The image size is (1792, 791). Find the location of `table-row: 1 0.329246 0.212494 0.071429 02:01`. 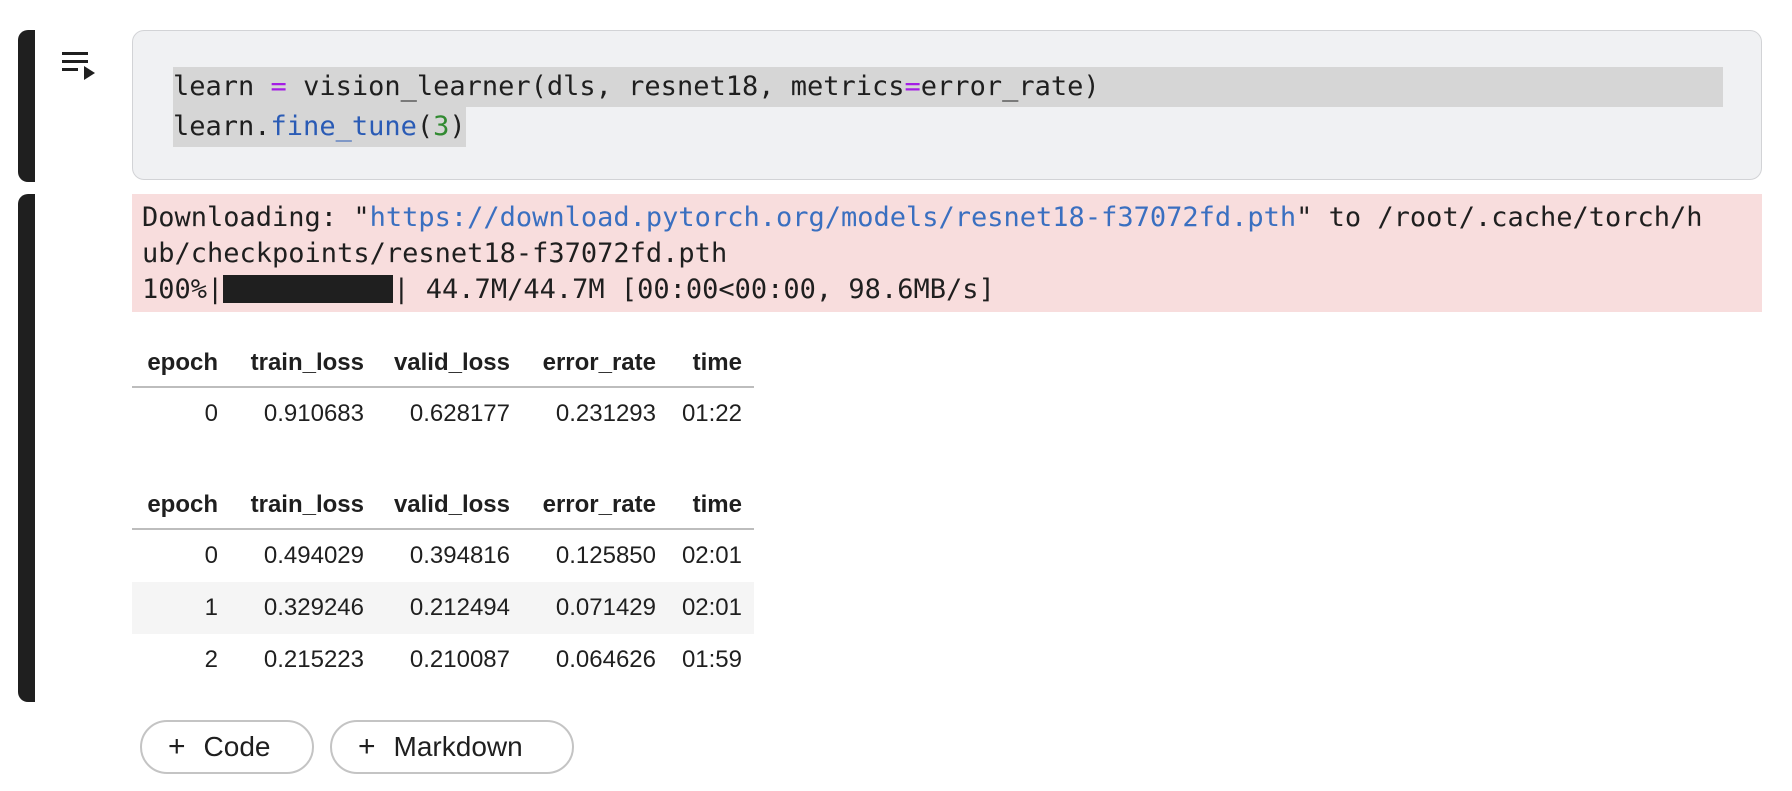

table-row: 1 0.329246 0.212494 0.071429 02:01 is located at coordinates (443, 608).